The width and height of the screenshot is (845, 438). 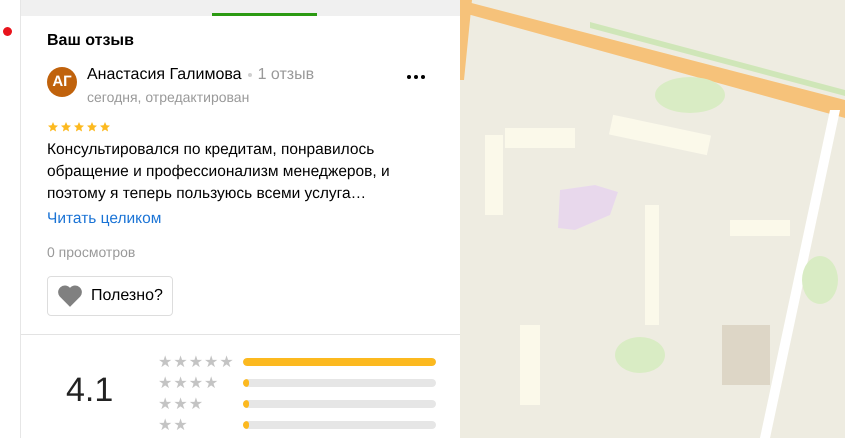 What do you see at coordinates (164, 75) in the screenshot?
I see `author-name: Анастасия Галимова` at bounding box center [164, 75].